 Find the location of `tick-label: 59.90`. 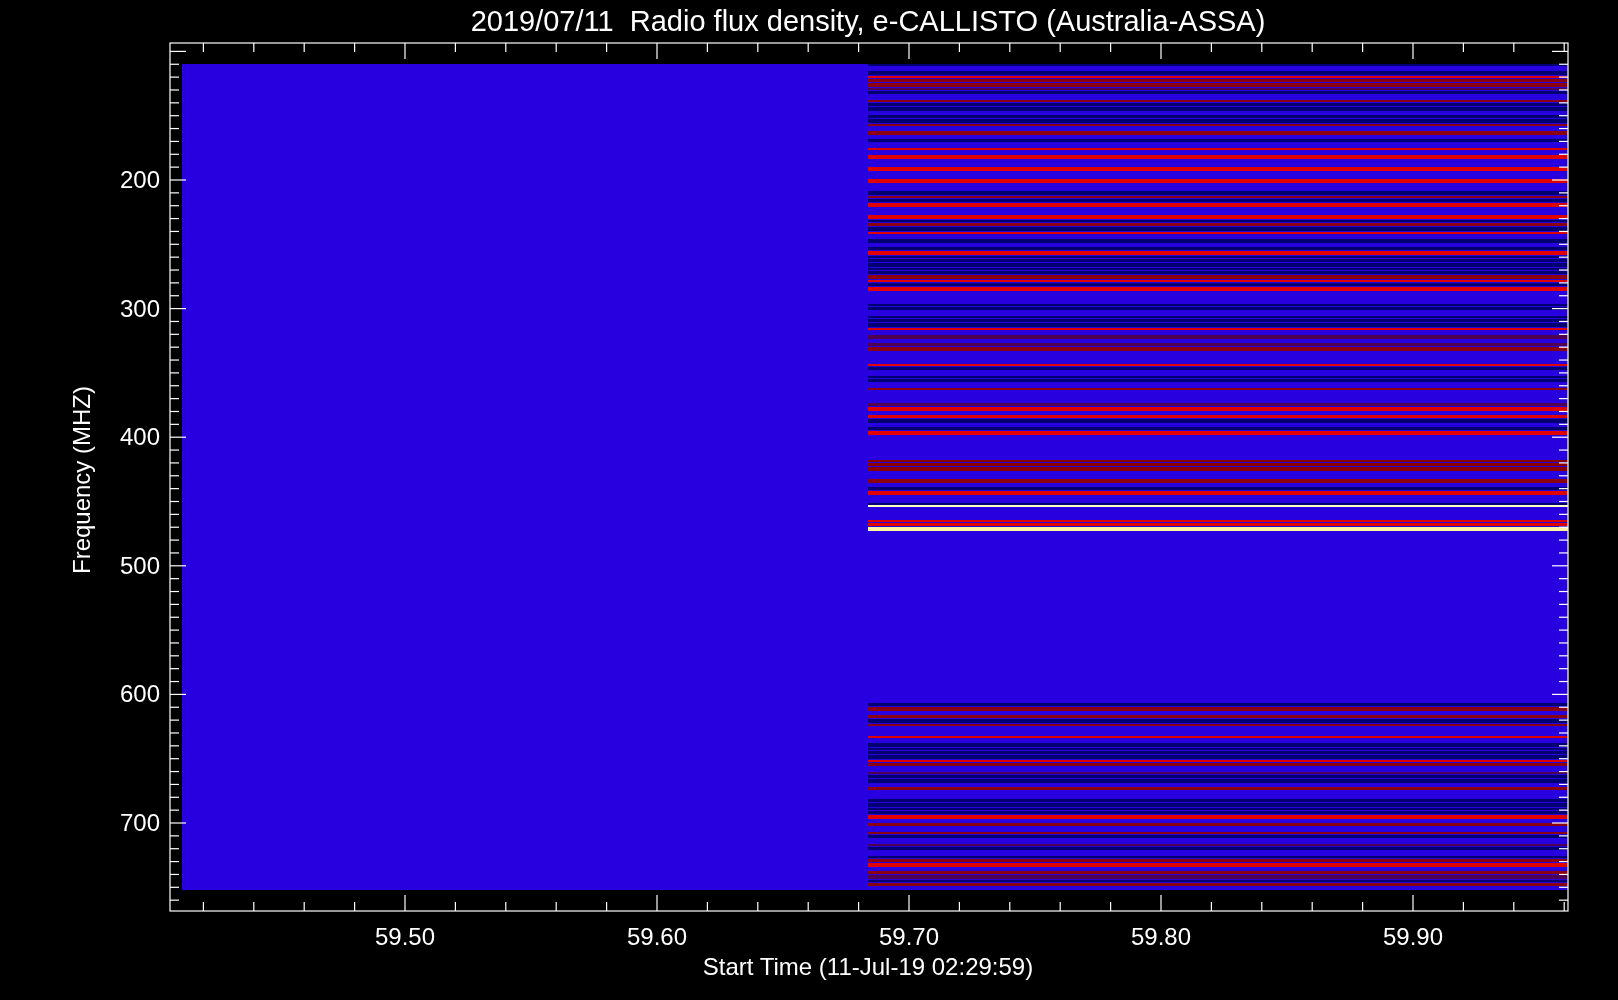

tick-label: 59.90 is located at coordinates (1413, 936).